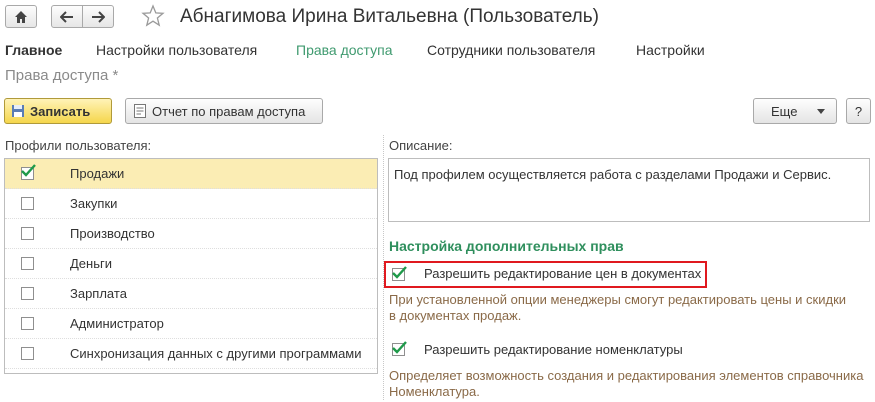 Image resolution: width=875 pixels, height=402 pixels. What do you see at coordinates (18, 111) in the screenshot?
I see `save-icon` at bounding box center [18, 111].